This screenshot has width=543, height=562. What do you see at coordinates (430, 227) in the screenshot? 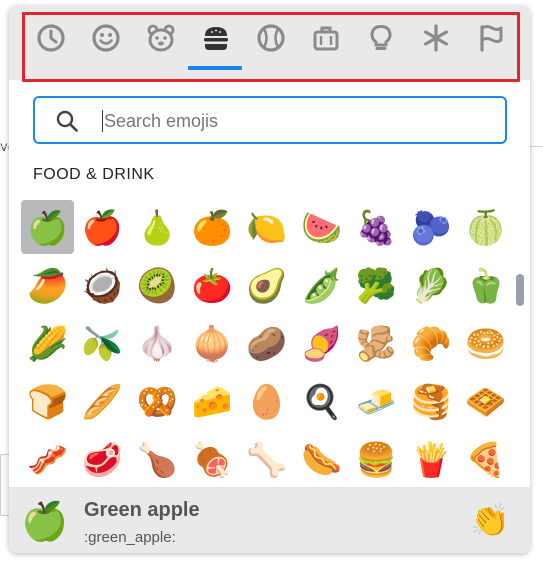
I see `emoji-cell: 🫐` at bounding box center [430, 227].